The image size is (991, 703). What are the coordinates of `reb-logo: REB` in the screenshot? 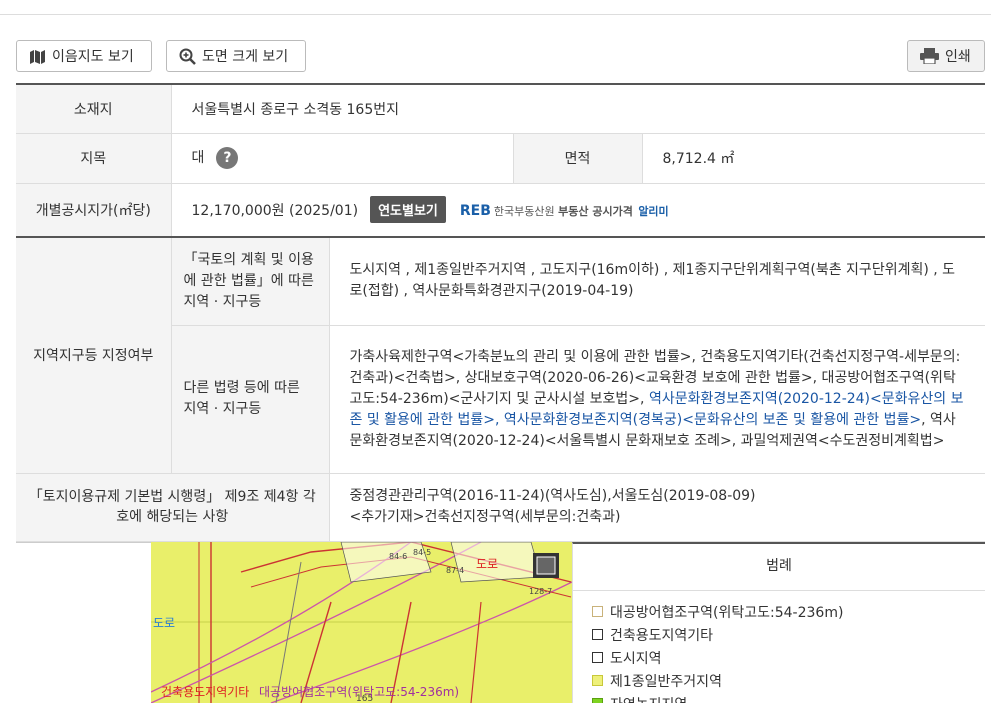 It's located at (475, 211).